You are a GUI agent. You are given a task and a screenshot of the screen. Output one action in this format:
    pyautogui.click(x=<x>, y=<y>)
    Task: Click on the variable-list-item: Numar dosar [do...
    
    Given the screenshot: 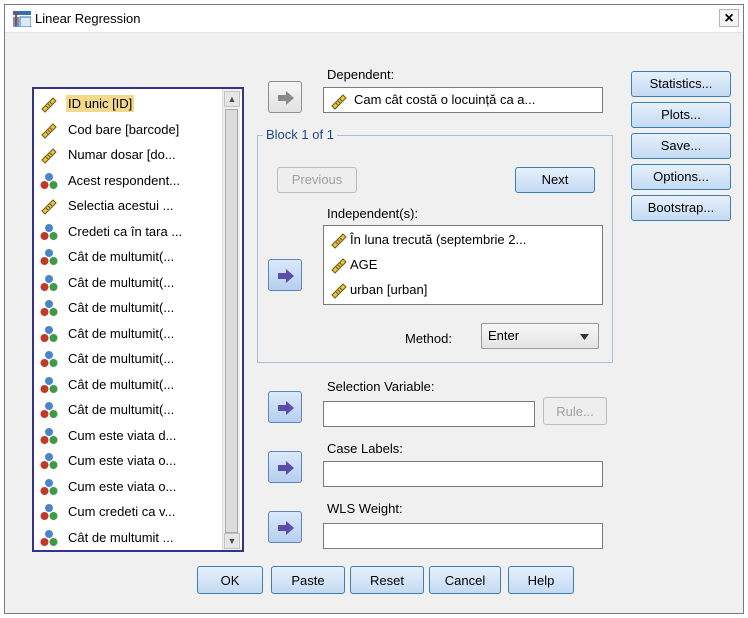 What is the action you would take?
    pyautogui.click(x=128, y=155)
    